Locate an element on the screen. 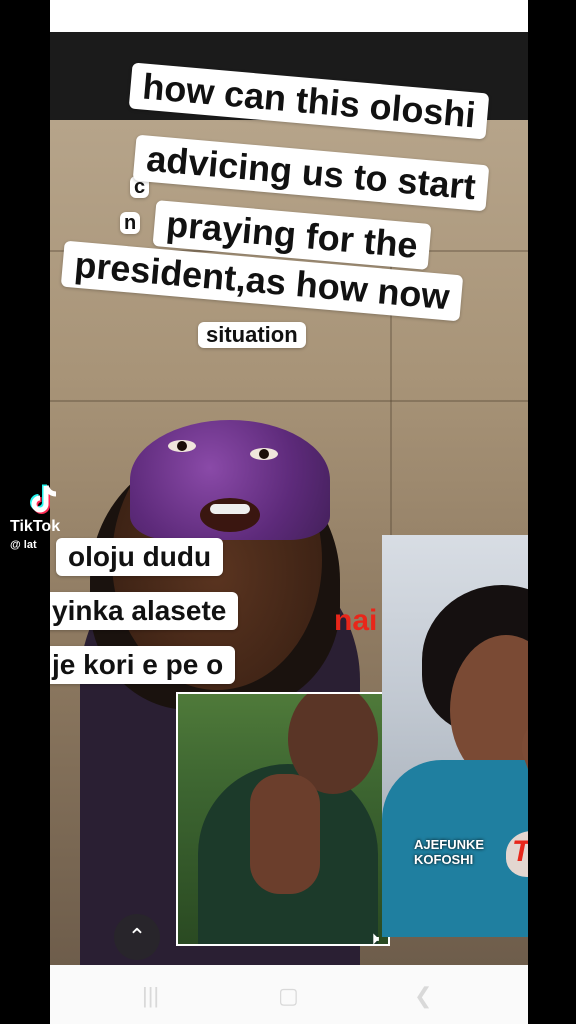 The height and width of the screenshot is (1024, 576). inset-hands is located at coordinates (285, 834).